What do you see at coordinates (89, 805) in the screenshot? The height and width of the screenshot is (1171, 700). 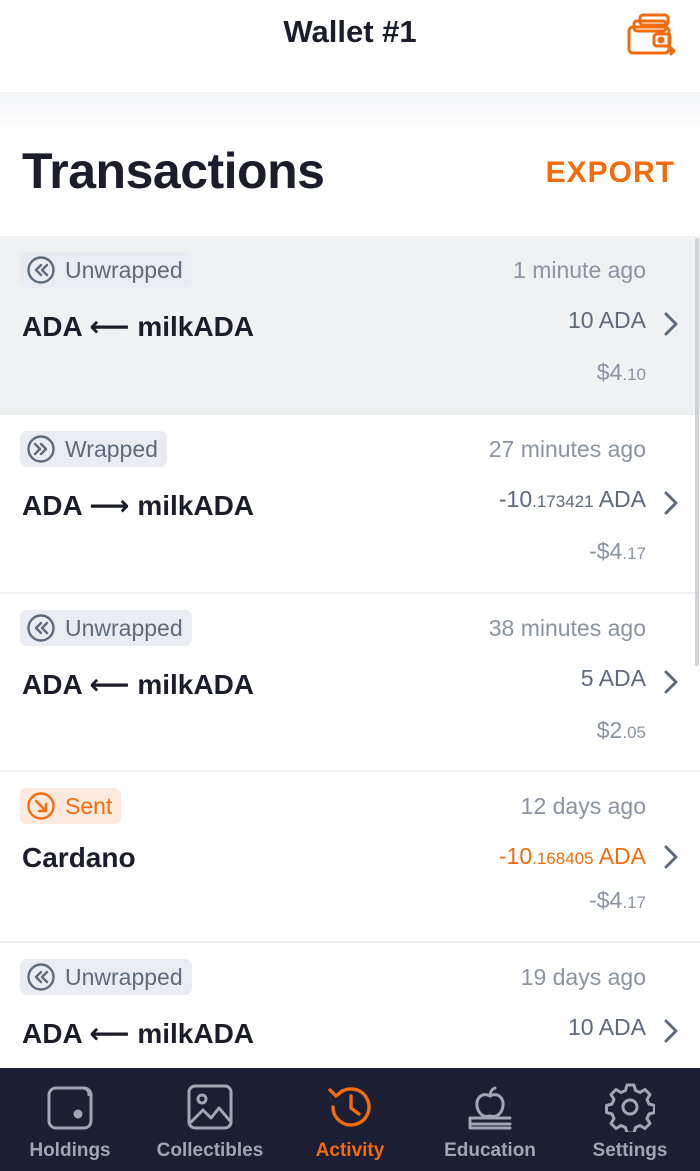 I see `tx-type-label: Sent` at bounding box center [89, 805].